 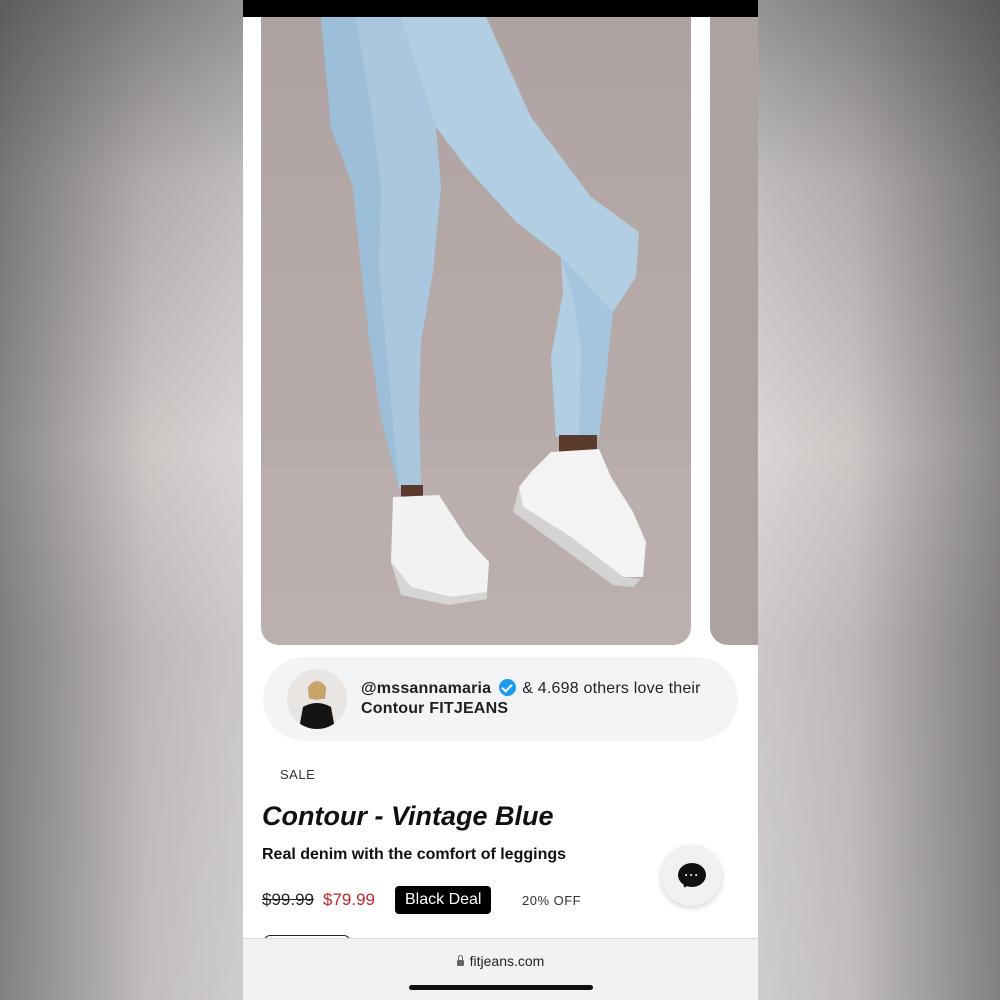 What do you see at coordinates (507, 961) in the screenshot?
I see `url-text: fitjeans.com` at bounding box center [507, 961].